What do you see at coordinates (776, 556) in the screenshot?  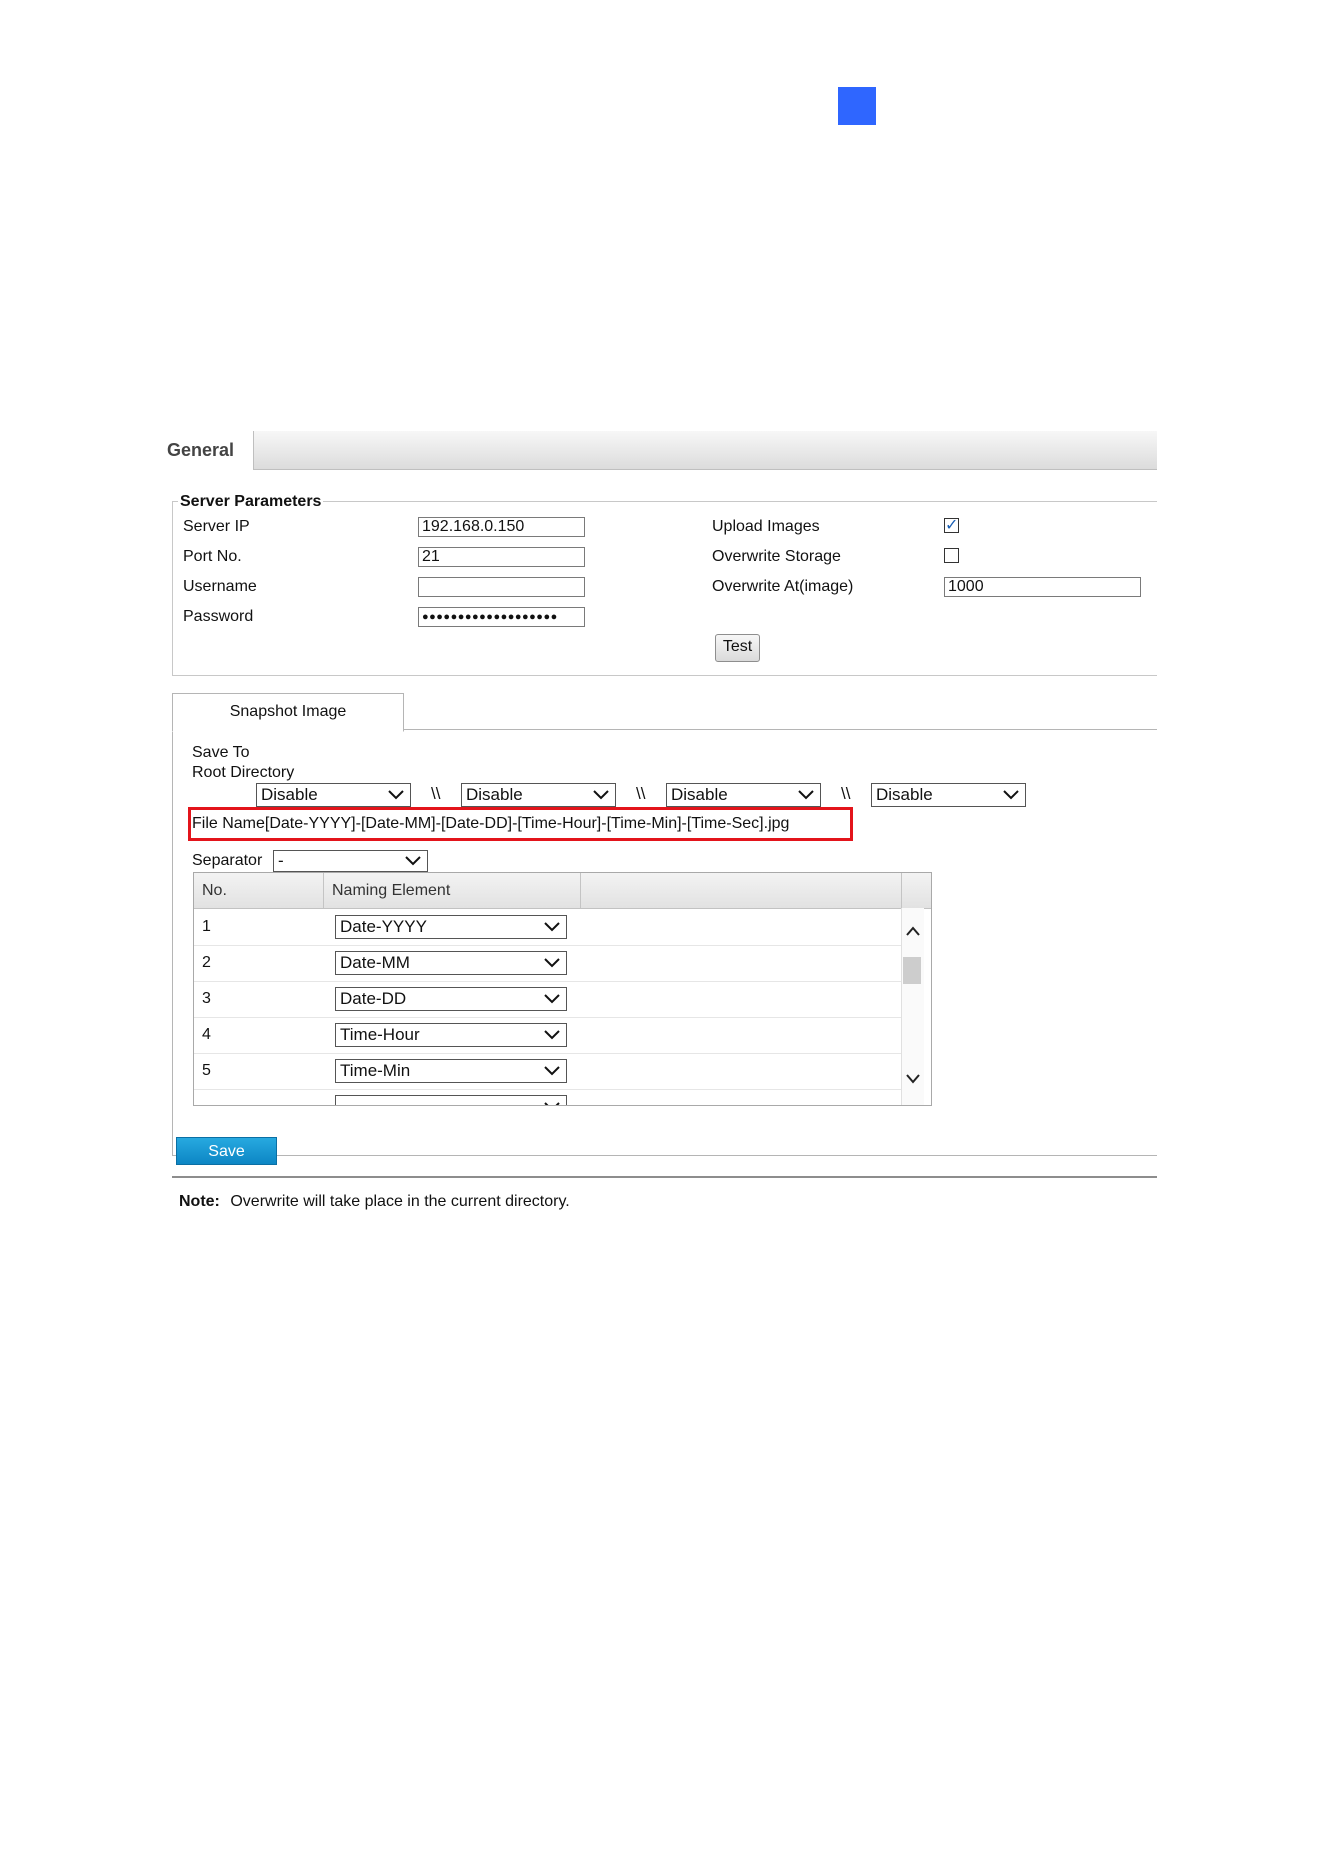 I see `overwrite-storage-label: Overwrite Storage` at bounding box center [776, 556].